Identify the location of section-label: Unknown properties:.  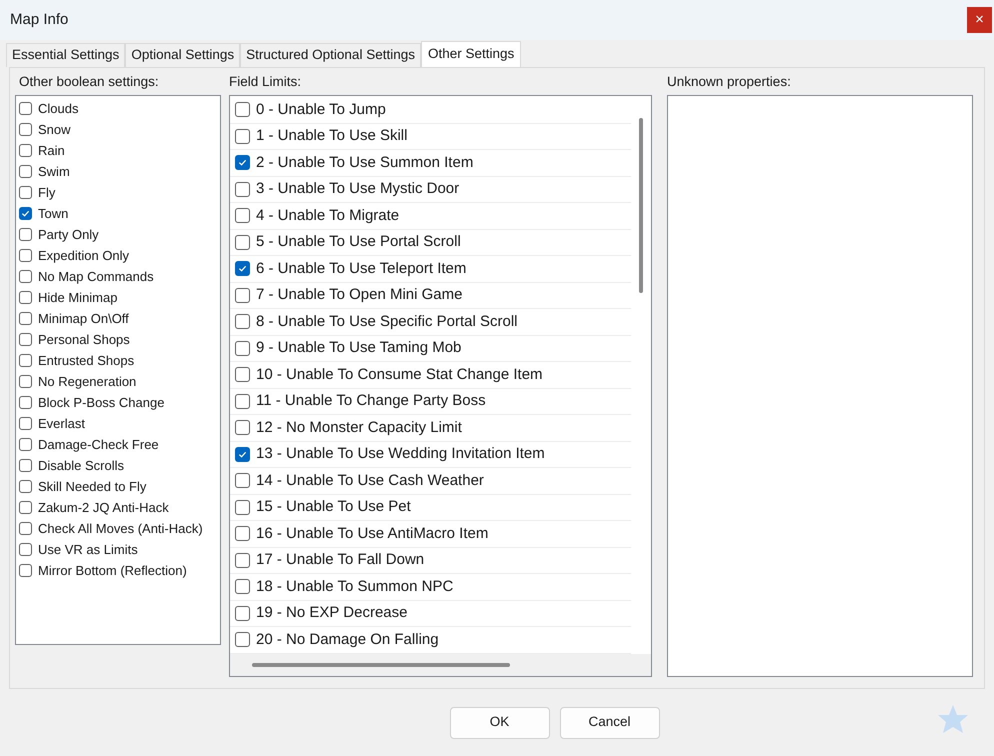
(729, 82).